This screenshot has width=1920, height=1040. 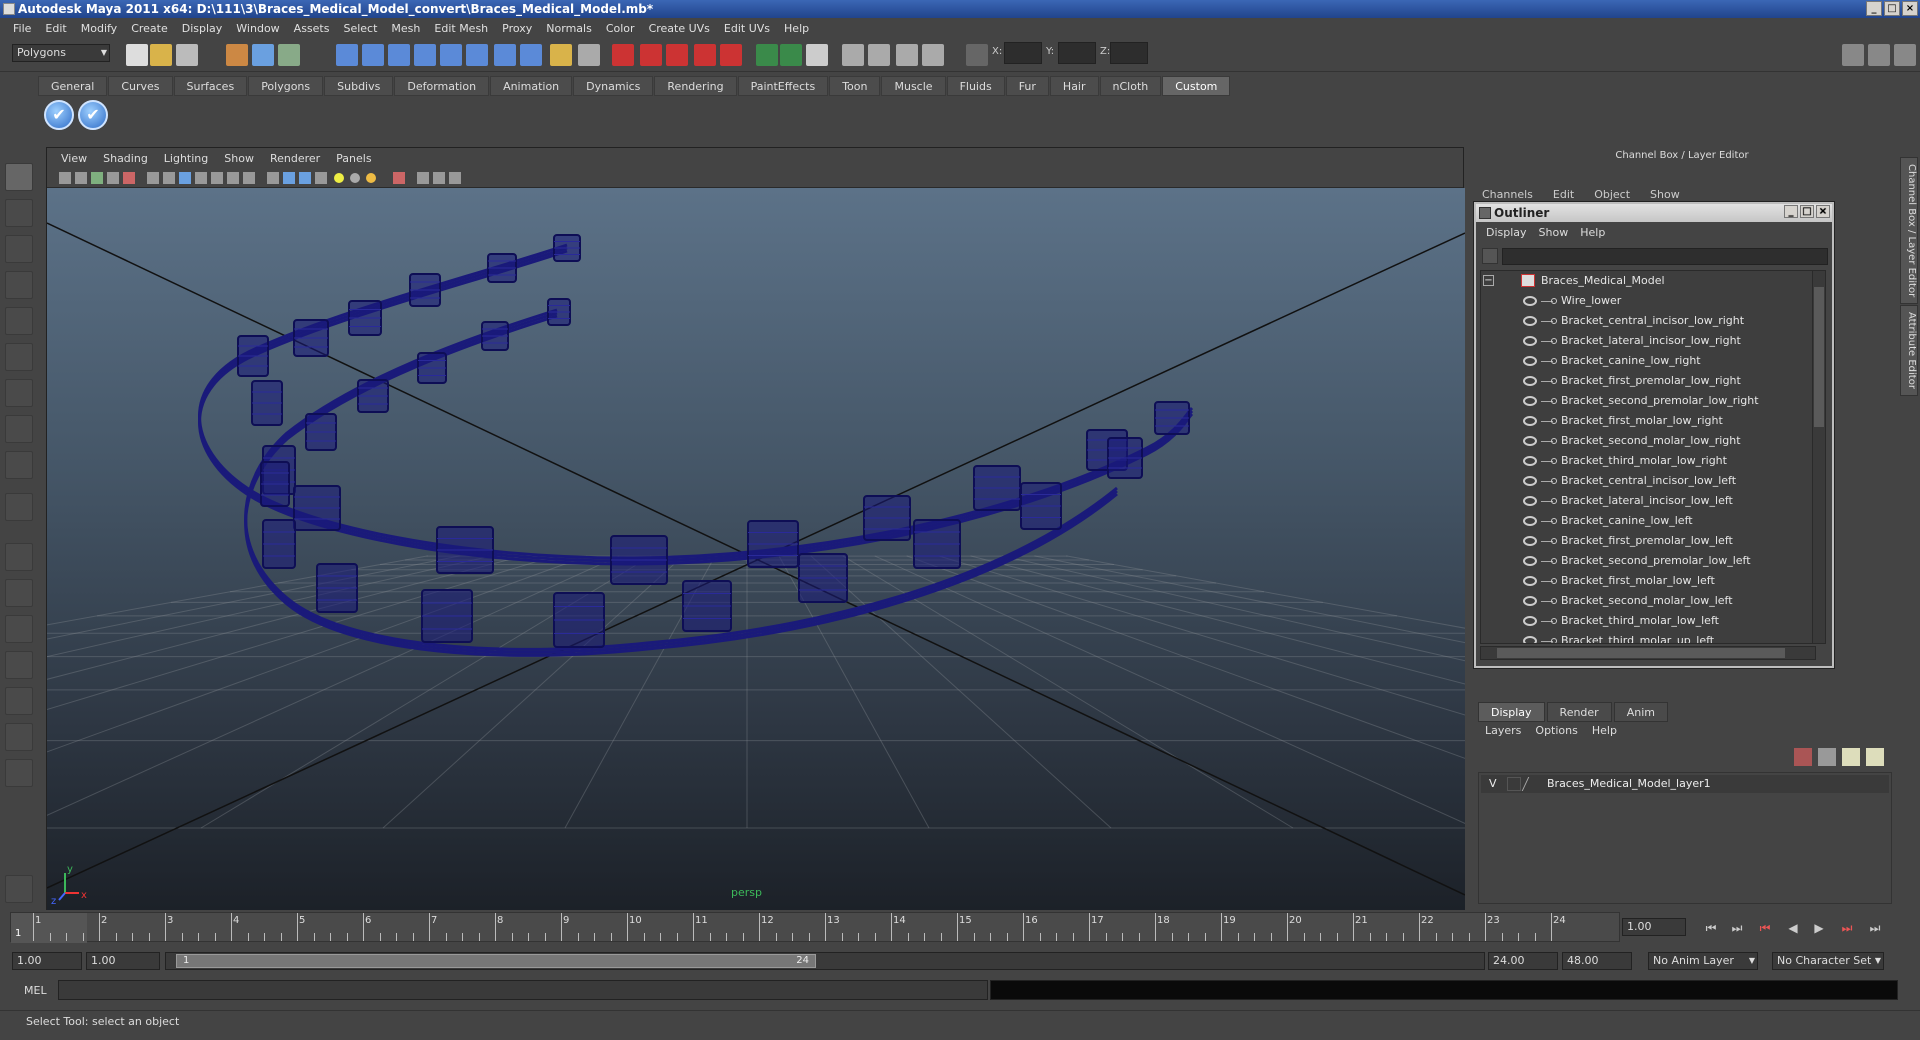 I want to click on snap-grid-icon, so click(x=347, y=55).